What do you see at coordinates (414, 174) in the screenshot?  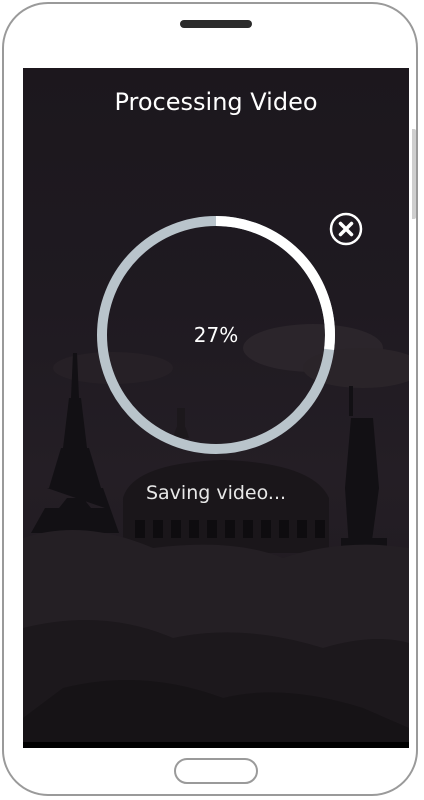 I see `side-button` at bounding box center [414, 174].